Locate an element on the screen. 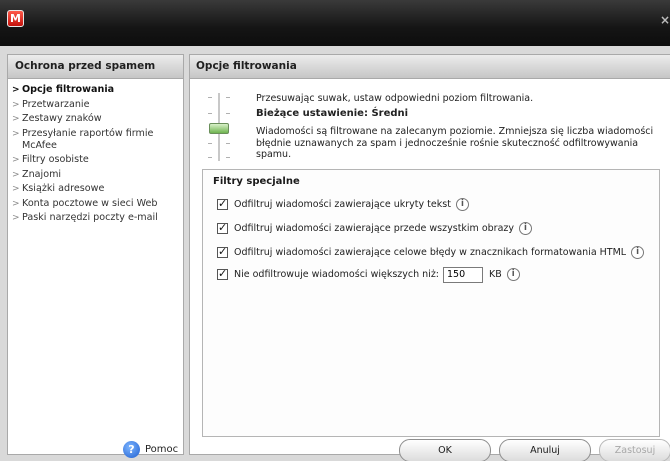 The image size is (670, 461). title-bar: M × is located at coordinates (335, 23).